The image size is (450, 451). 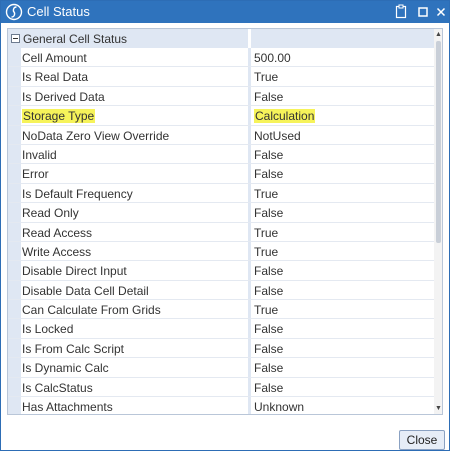 I want to click on property-row: Can Calculate From Grids True, so click(x=221, y=310).